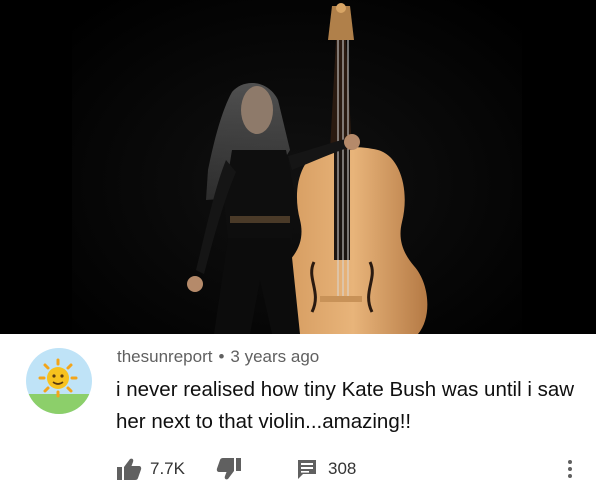 This screenshot has width=596, height=500. I want to click on comment-time: 3 years ago, so click(275, 356).